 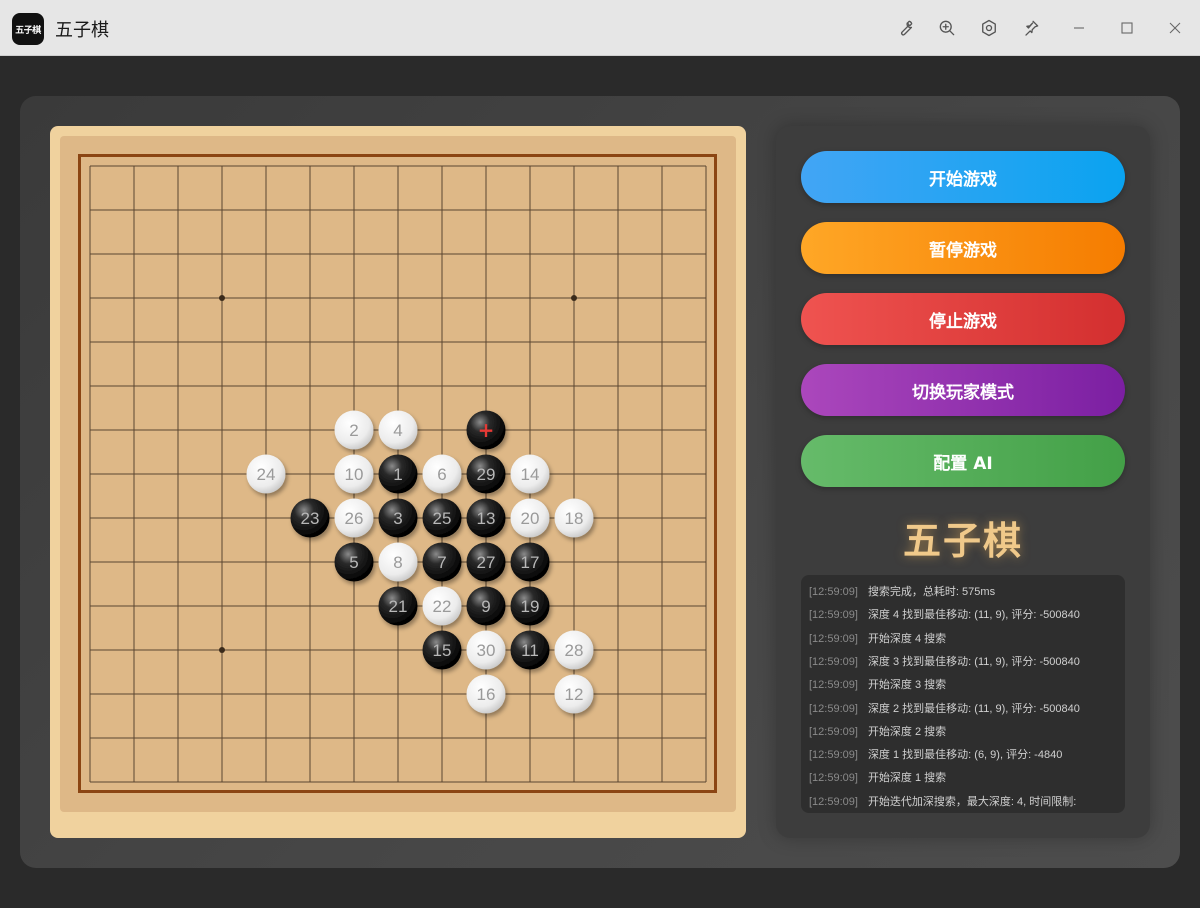 I want to click on pause-game-button: 暂停游戏, so click(x=963, y=248).